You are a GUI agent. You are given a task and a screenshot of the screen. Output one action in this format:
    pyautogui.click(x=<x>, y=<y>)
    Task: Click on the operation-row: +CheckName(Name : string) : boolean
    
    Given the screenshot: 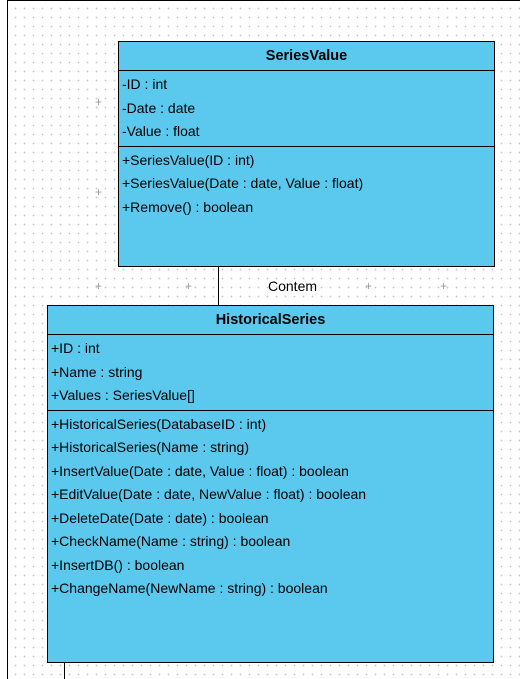 What is the action you would take?
    pyautogui.click(x=270, y=542)
    